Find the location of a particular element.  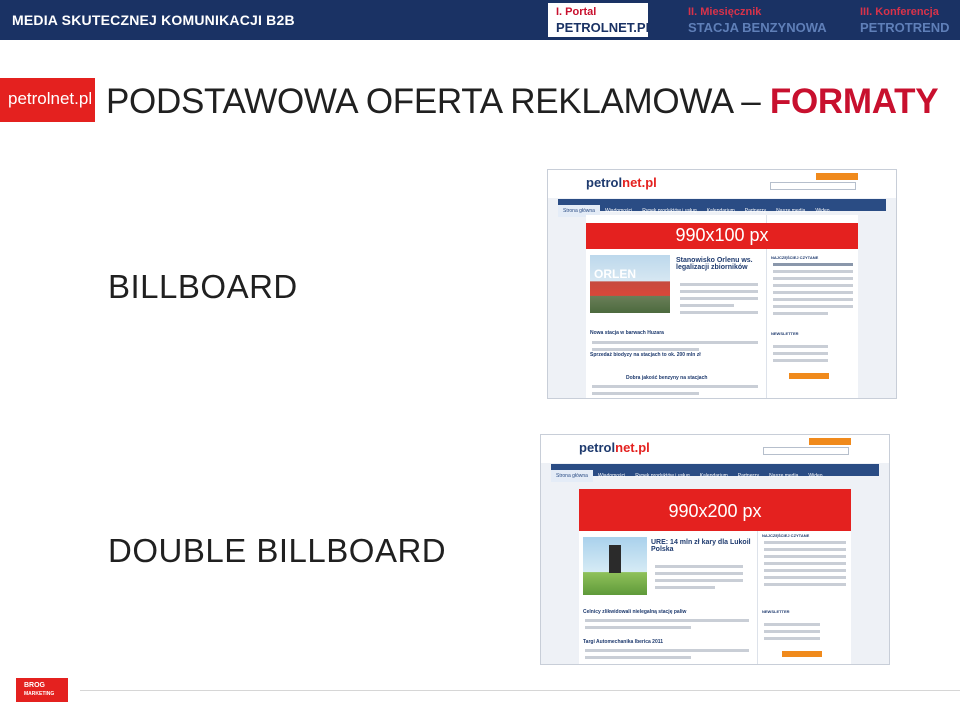

fuel-pump-icon is located at coordinates (615, 559).